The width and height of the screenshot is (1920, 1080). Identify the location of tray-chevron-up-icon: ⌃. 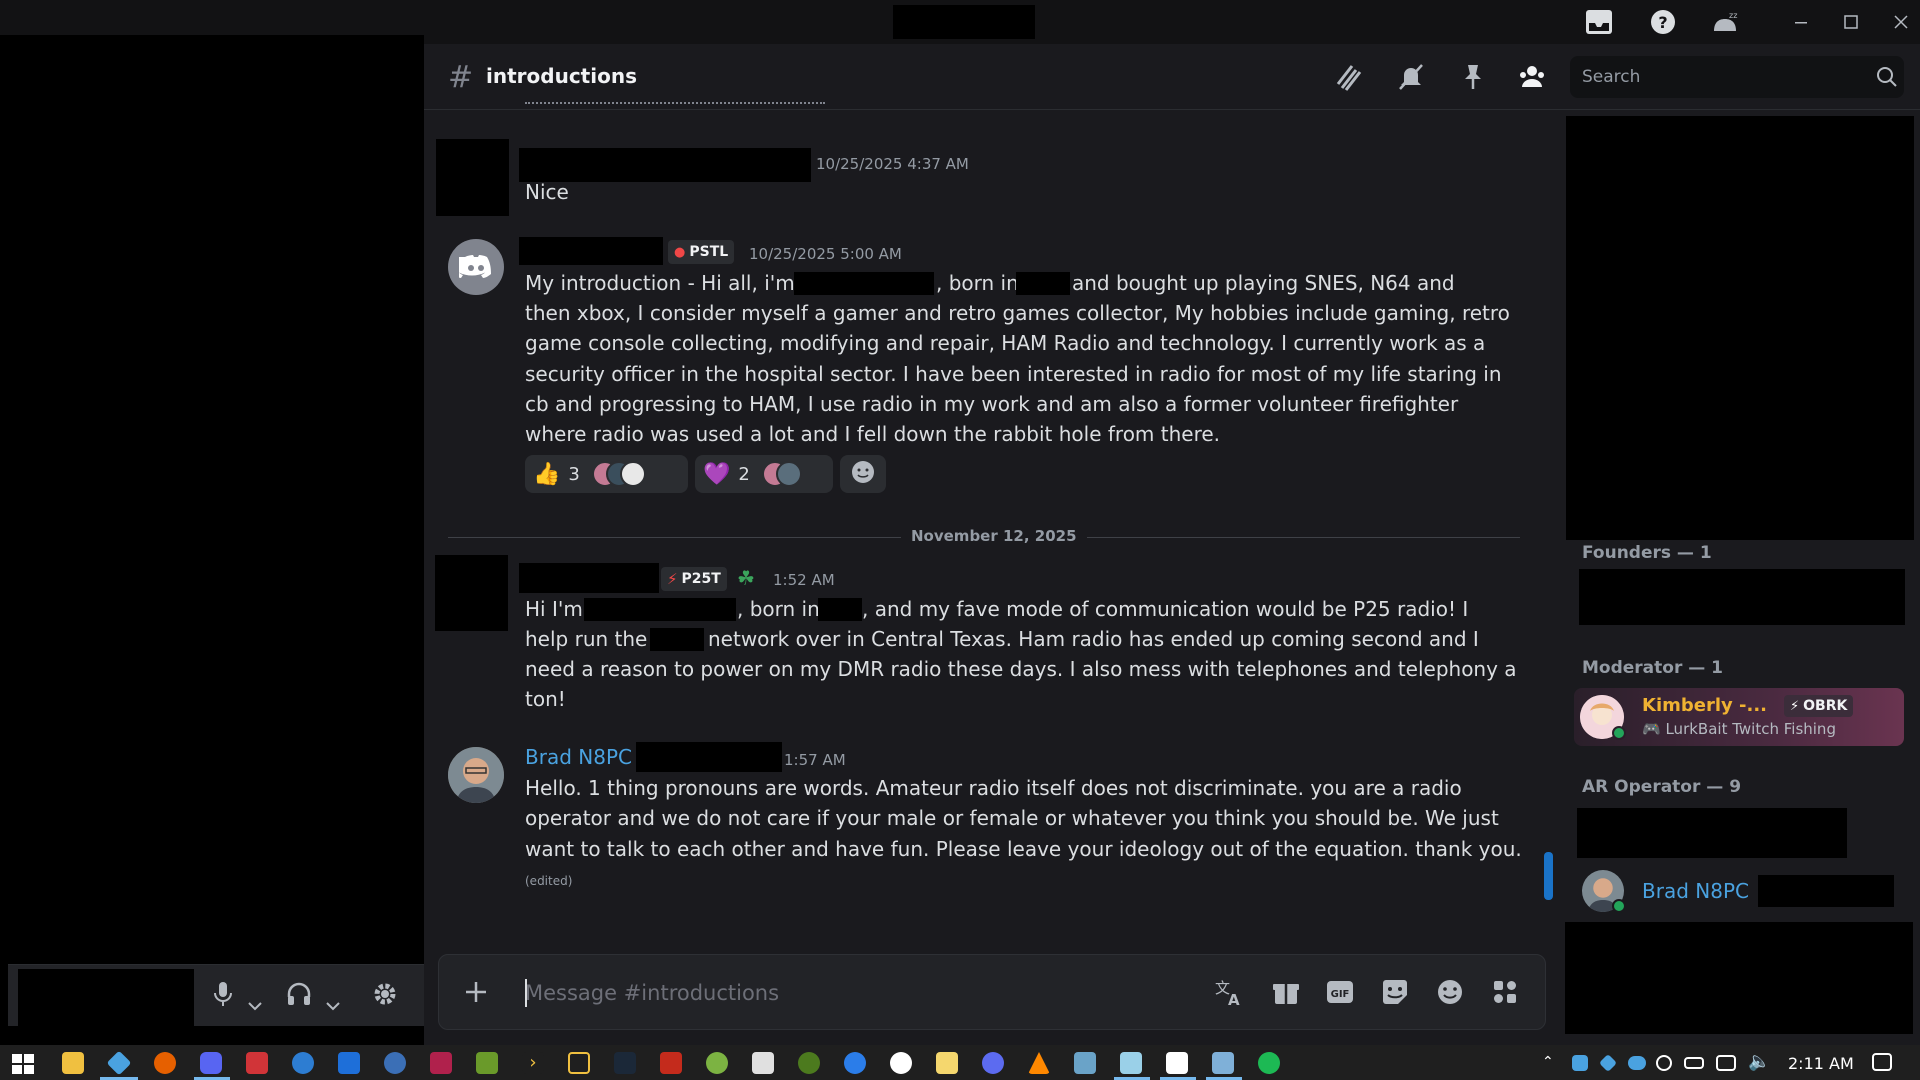
(1548, 1062).